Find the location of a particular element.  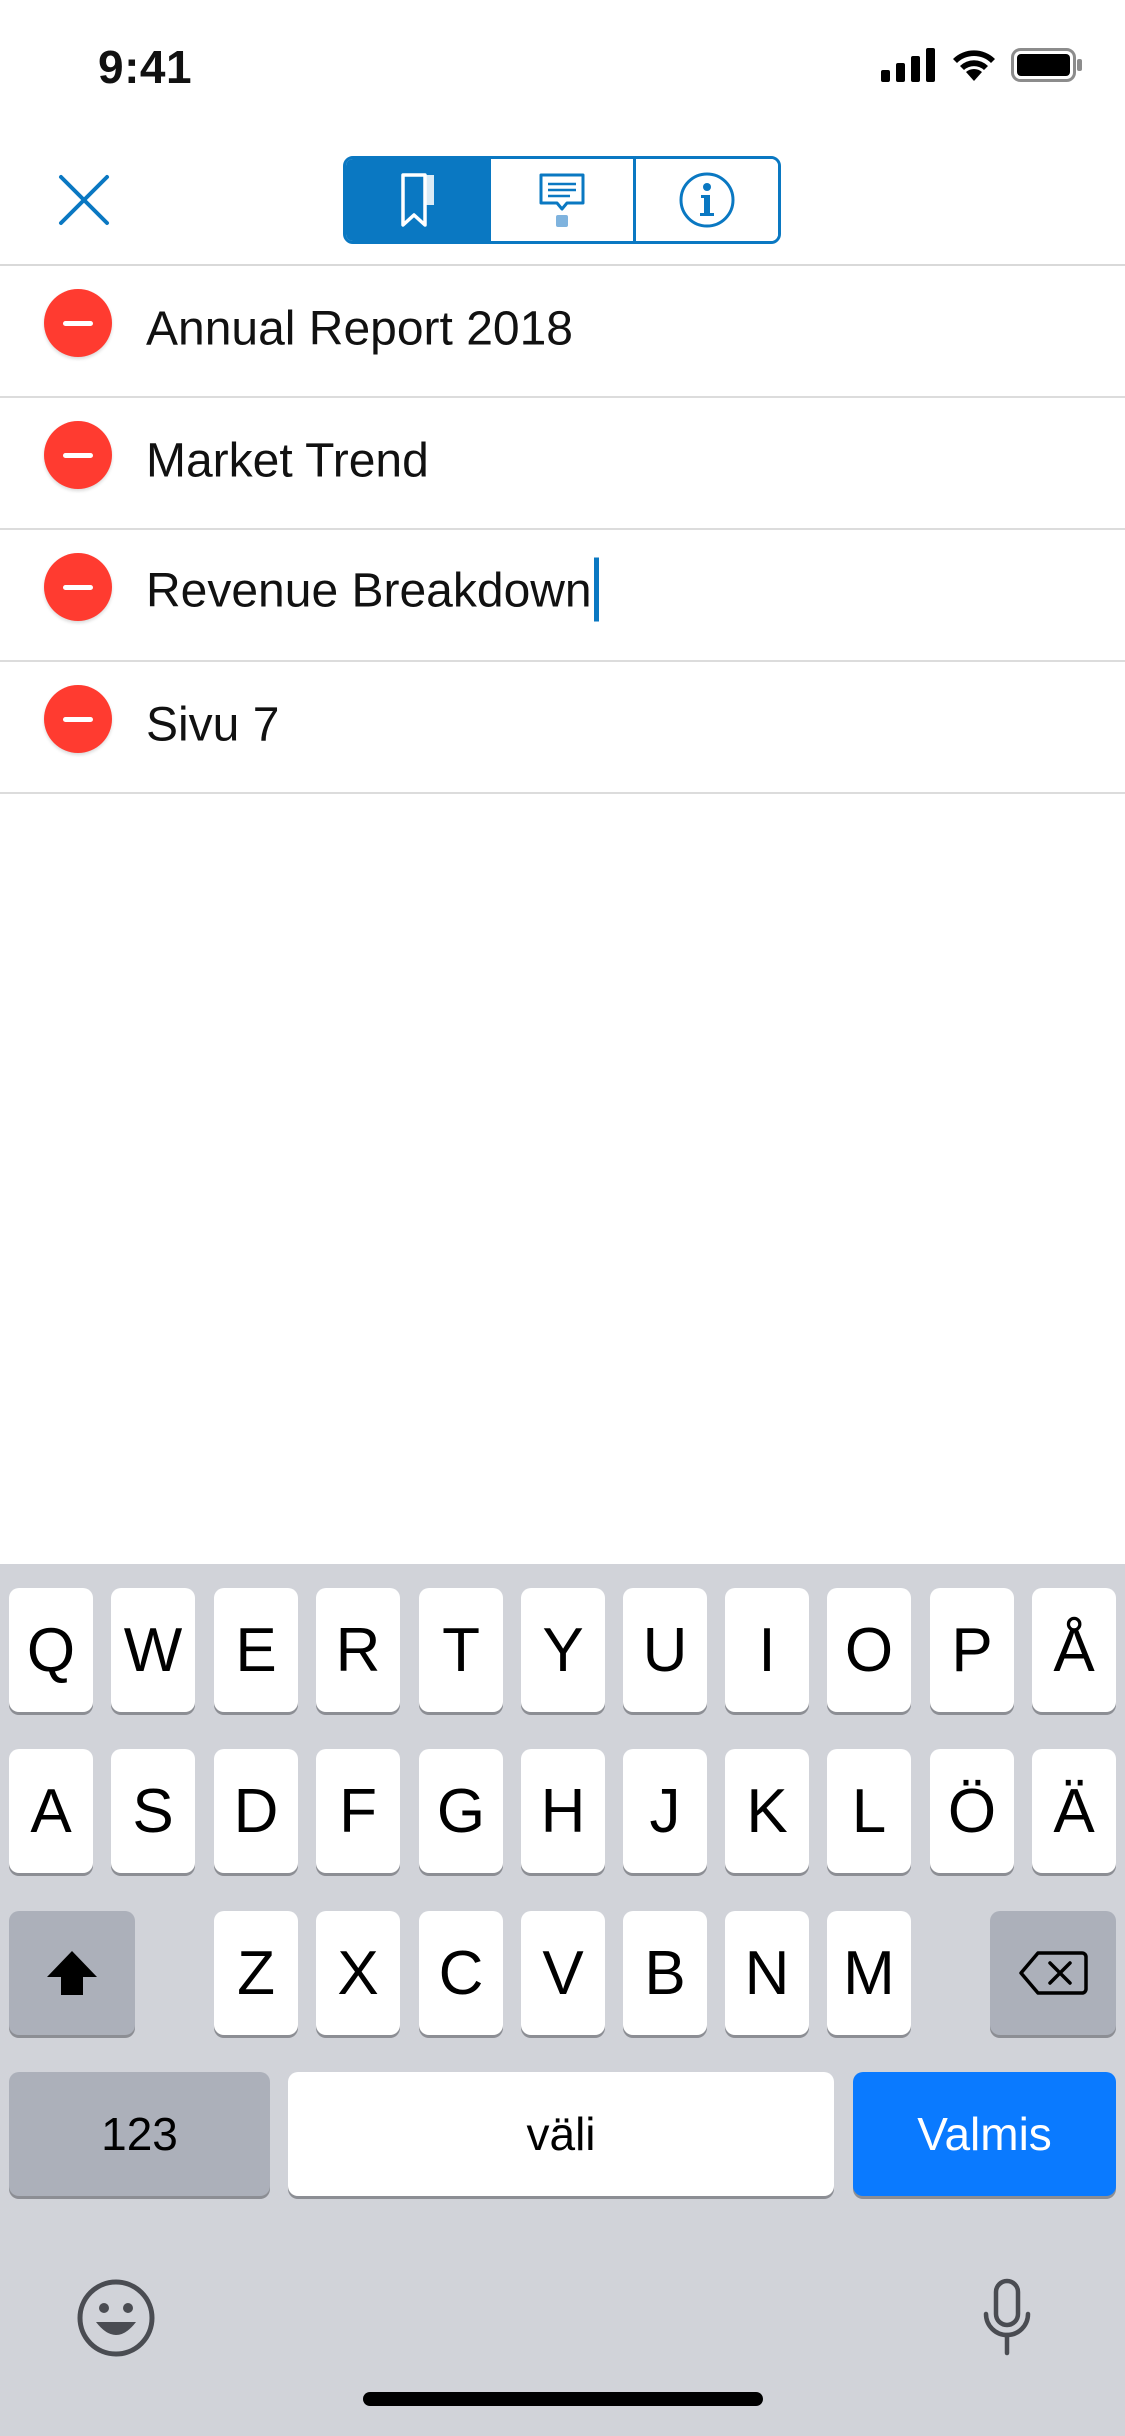

key-u: U is located at coordinates (665, 1650).